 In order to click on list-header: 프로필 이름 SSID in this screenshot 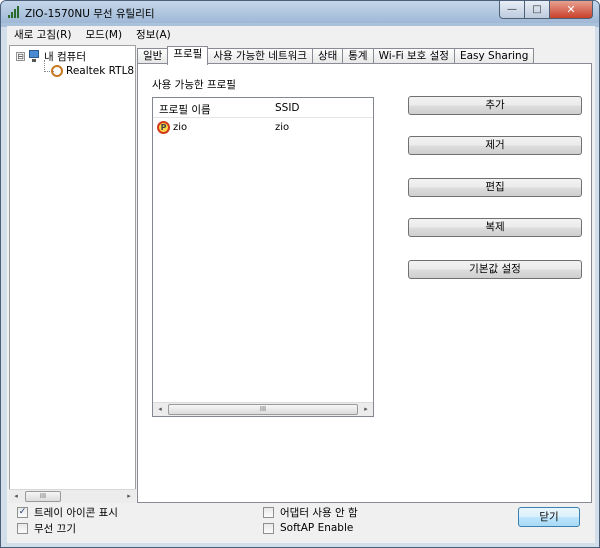, I will do `click(263, 108)`.